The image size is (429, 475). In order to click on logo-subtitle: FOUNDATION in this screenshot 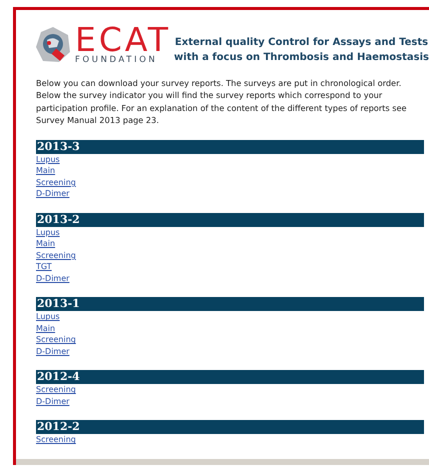, I will do `click(116, 59)`.